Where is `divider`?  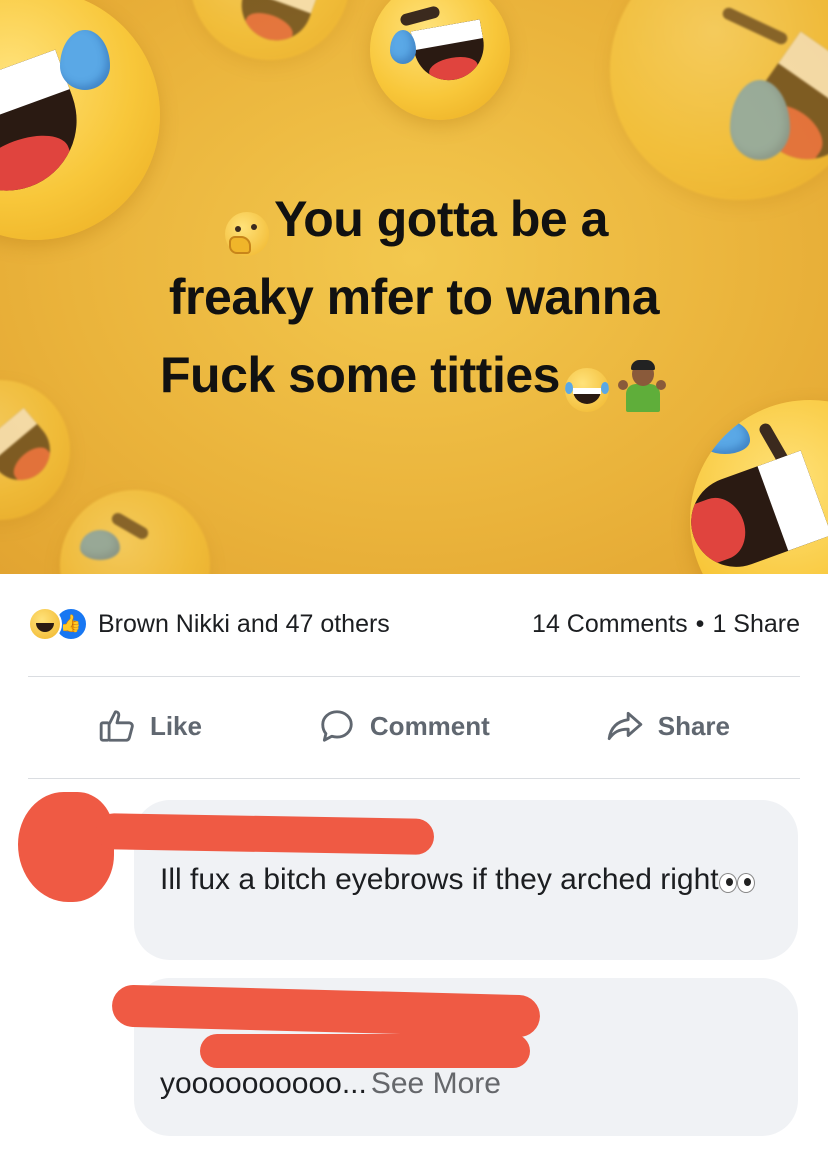
divider is located at coordinates (414, 778).